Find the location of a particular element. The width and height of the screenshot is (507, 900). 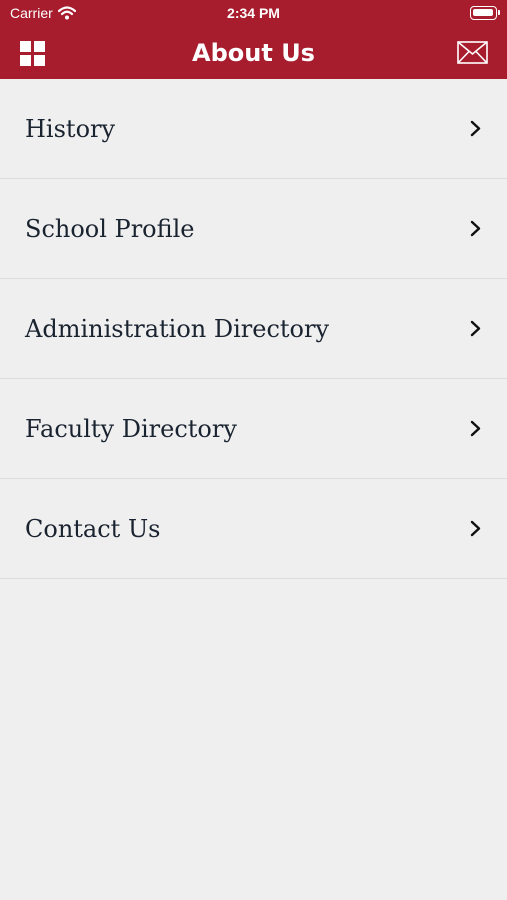

status-time: 2:34 PM is located at coordinates (253, 13).